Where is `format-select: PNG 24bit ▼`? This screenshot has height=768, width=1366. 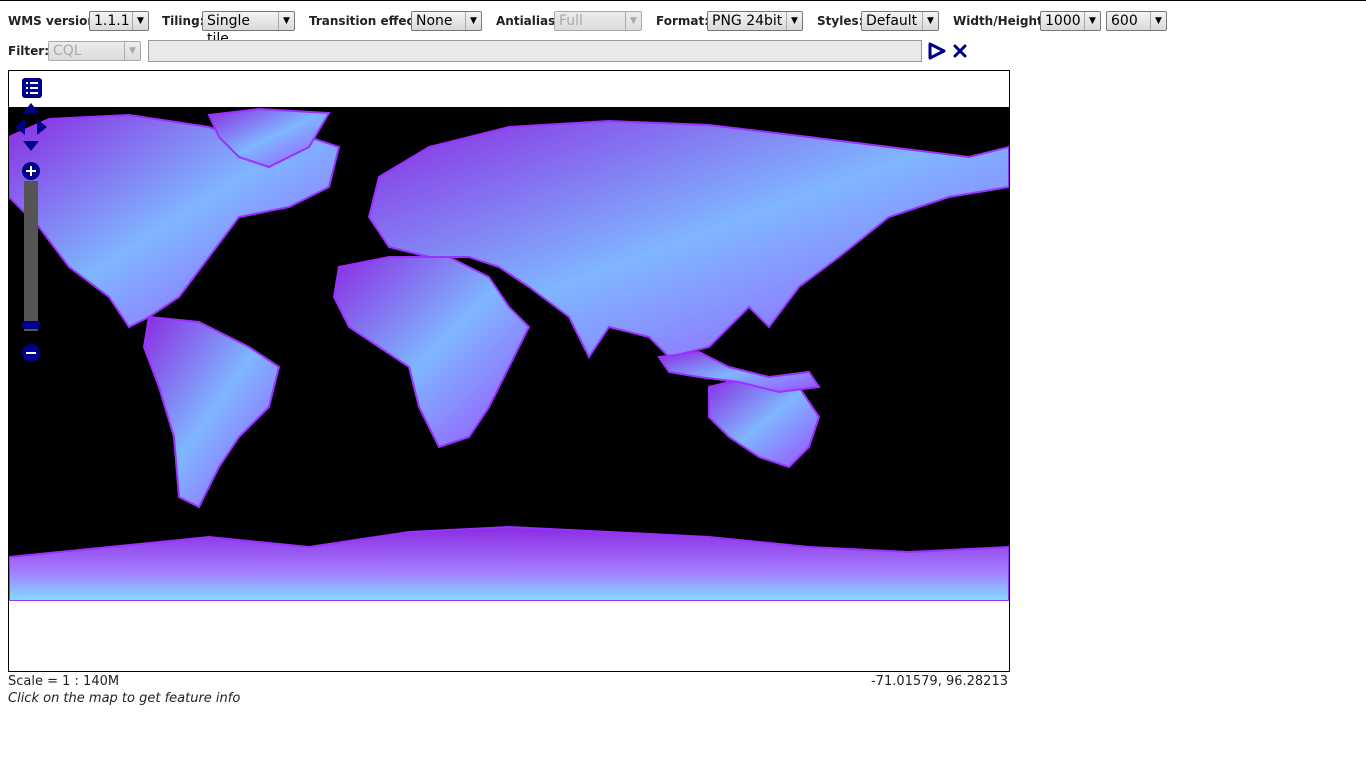 format-select: PNG 24bit ▼ is located at coordinates (755, 21).